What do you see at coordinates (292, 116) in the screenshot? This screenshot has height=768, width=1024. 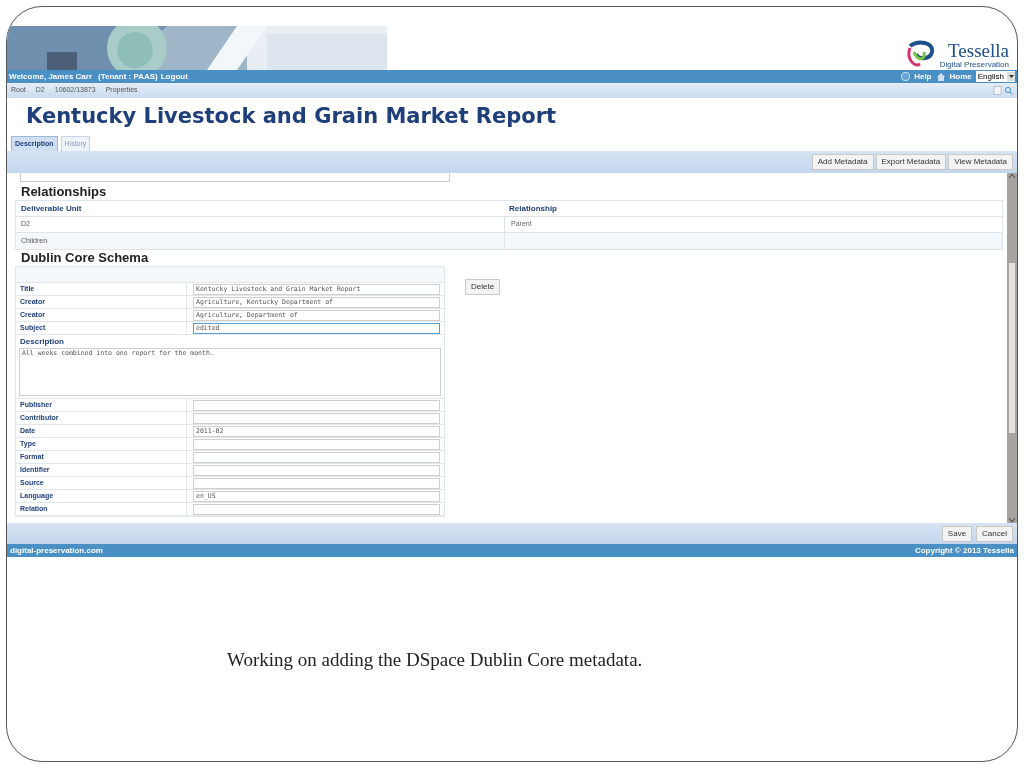 I see `page-title: Kentucky Livestock and Grain Market Report` at bounding box center [292, 116].